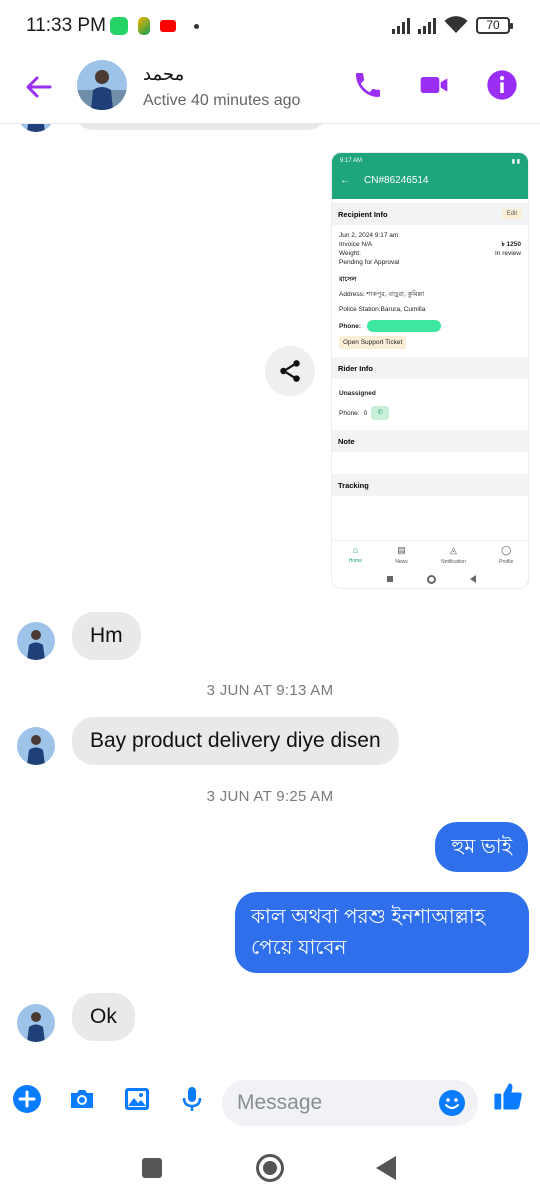 This screenshot has width=540, height=1200. What do you see at coordinates (453, 562) in the screenshot?
I see `nav-notification: Notification` at bounding box center [453, 562].